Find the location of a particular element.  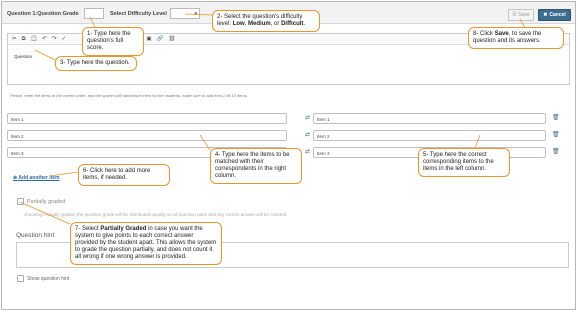

callout-save-bold: Save is located at coordinates (501, 34).